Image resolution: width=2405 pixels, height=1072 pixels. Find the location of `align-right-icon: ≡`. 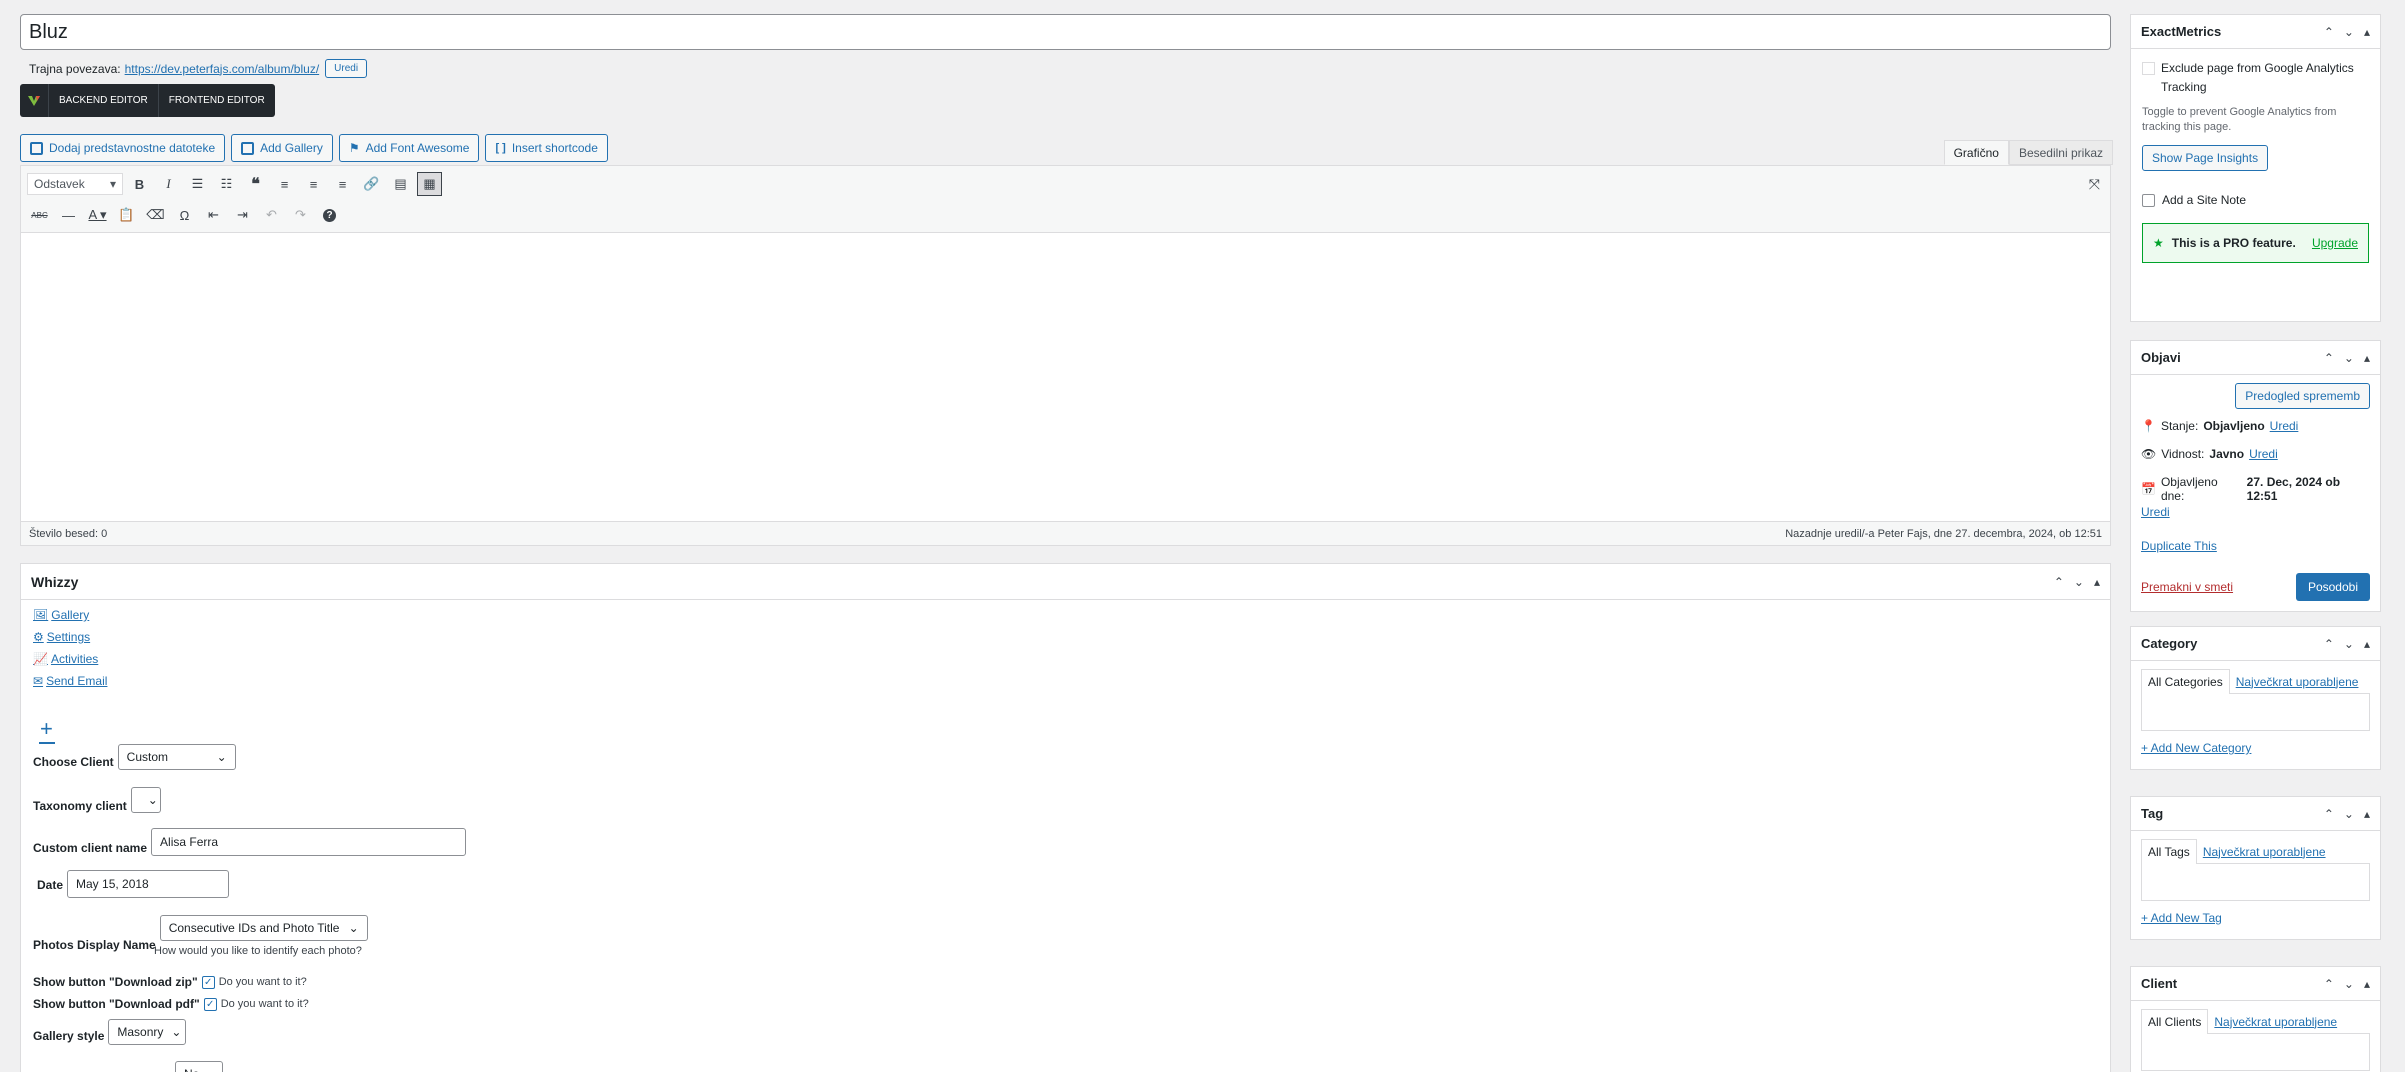

align-right-icon: ≡ is located at coordinates (342, 184).